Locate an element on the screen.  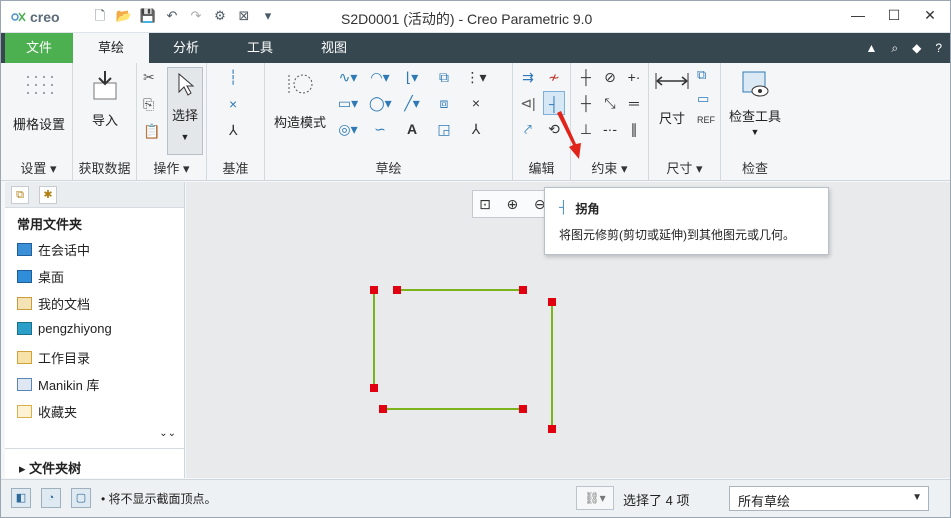
window-title: S2D0001 (活动的) - Creo Parametric 9.0 is located at coordinates (467, 19).